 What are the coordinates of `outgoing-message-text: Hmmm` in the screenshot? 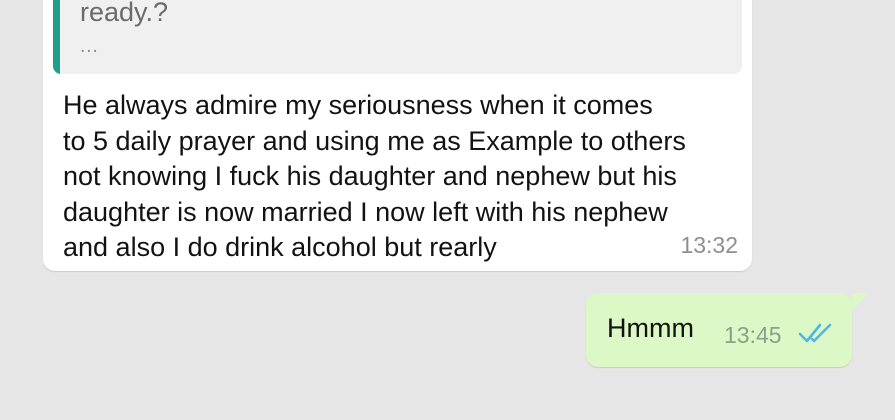 It's located at (650, 328).